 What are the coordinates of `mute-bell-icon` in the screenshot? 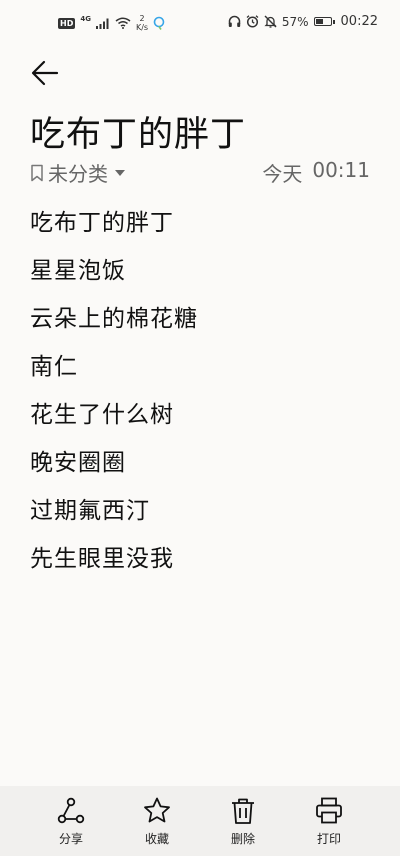 It's located at (270, 21).